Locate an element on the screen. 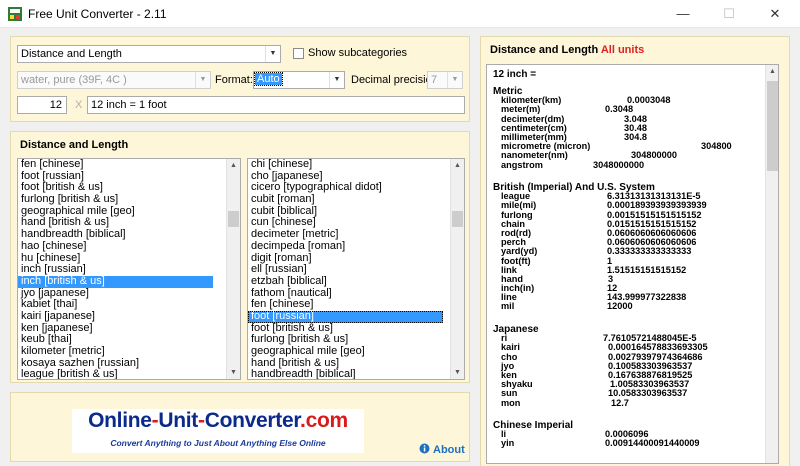 The image size is (800, 466). category-dropdown: Distance and Length ▼ is located at coordinates (149, 54).